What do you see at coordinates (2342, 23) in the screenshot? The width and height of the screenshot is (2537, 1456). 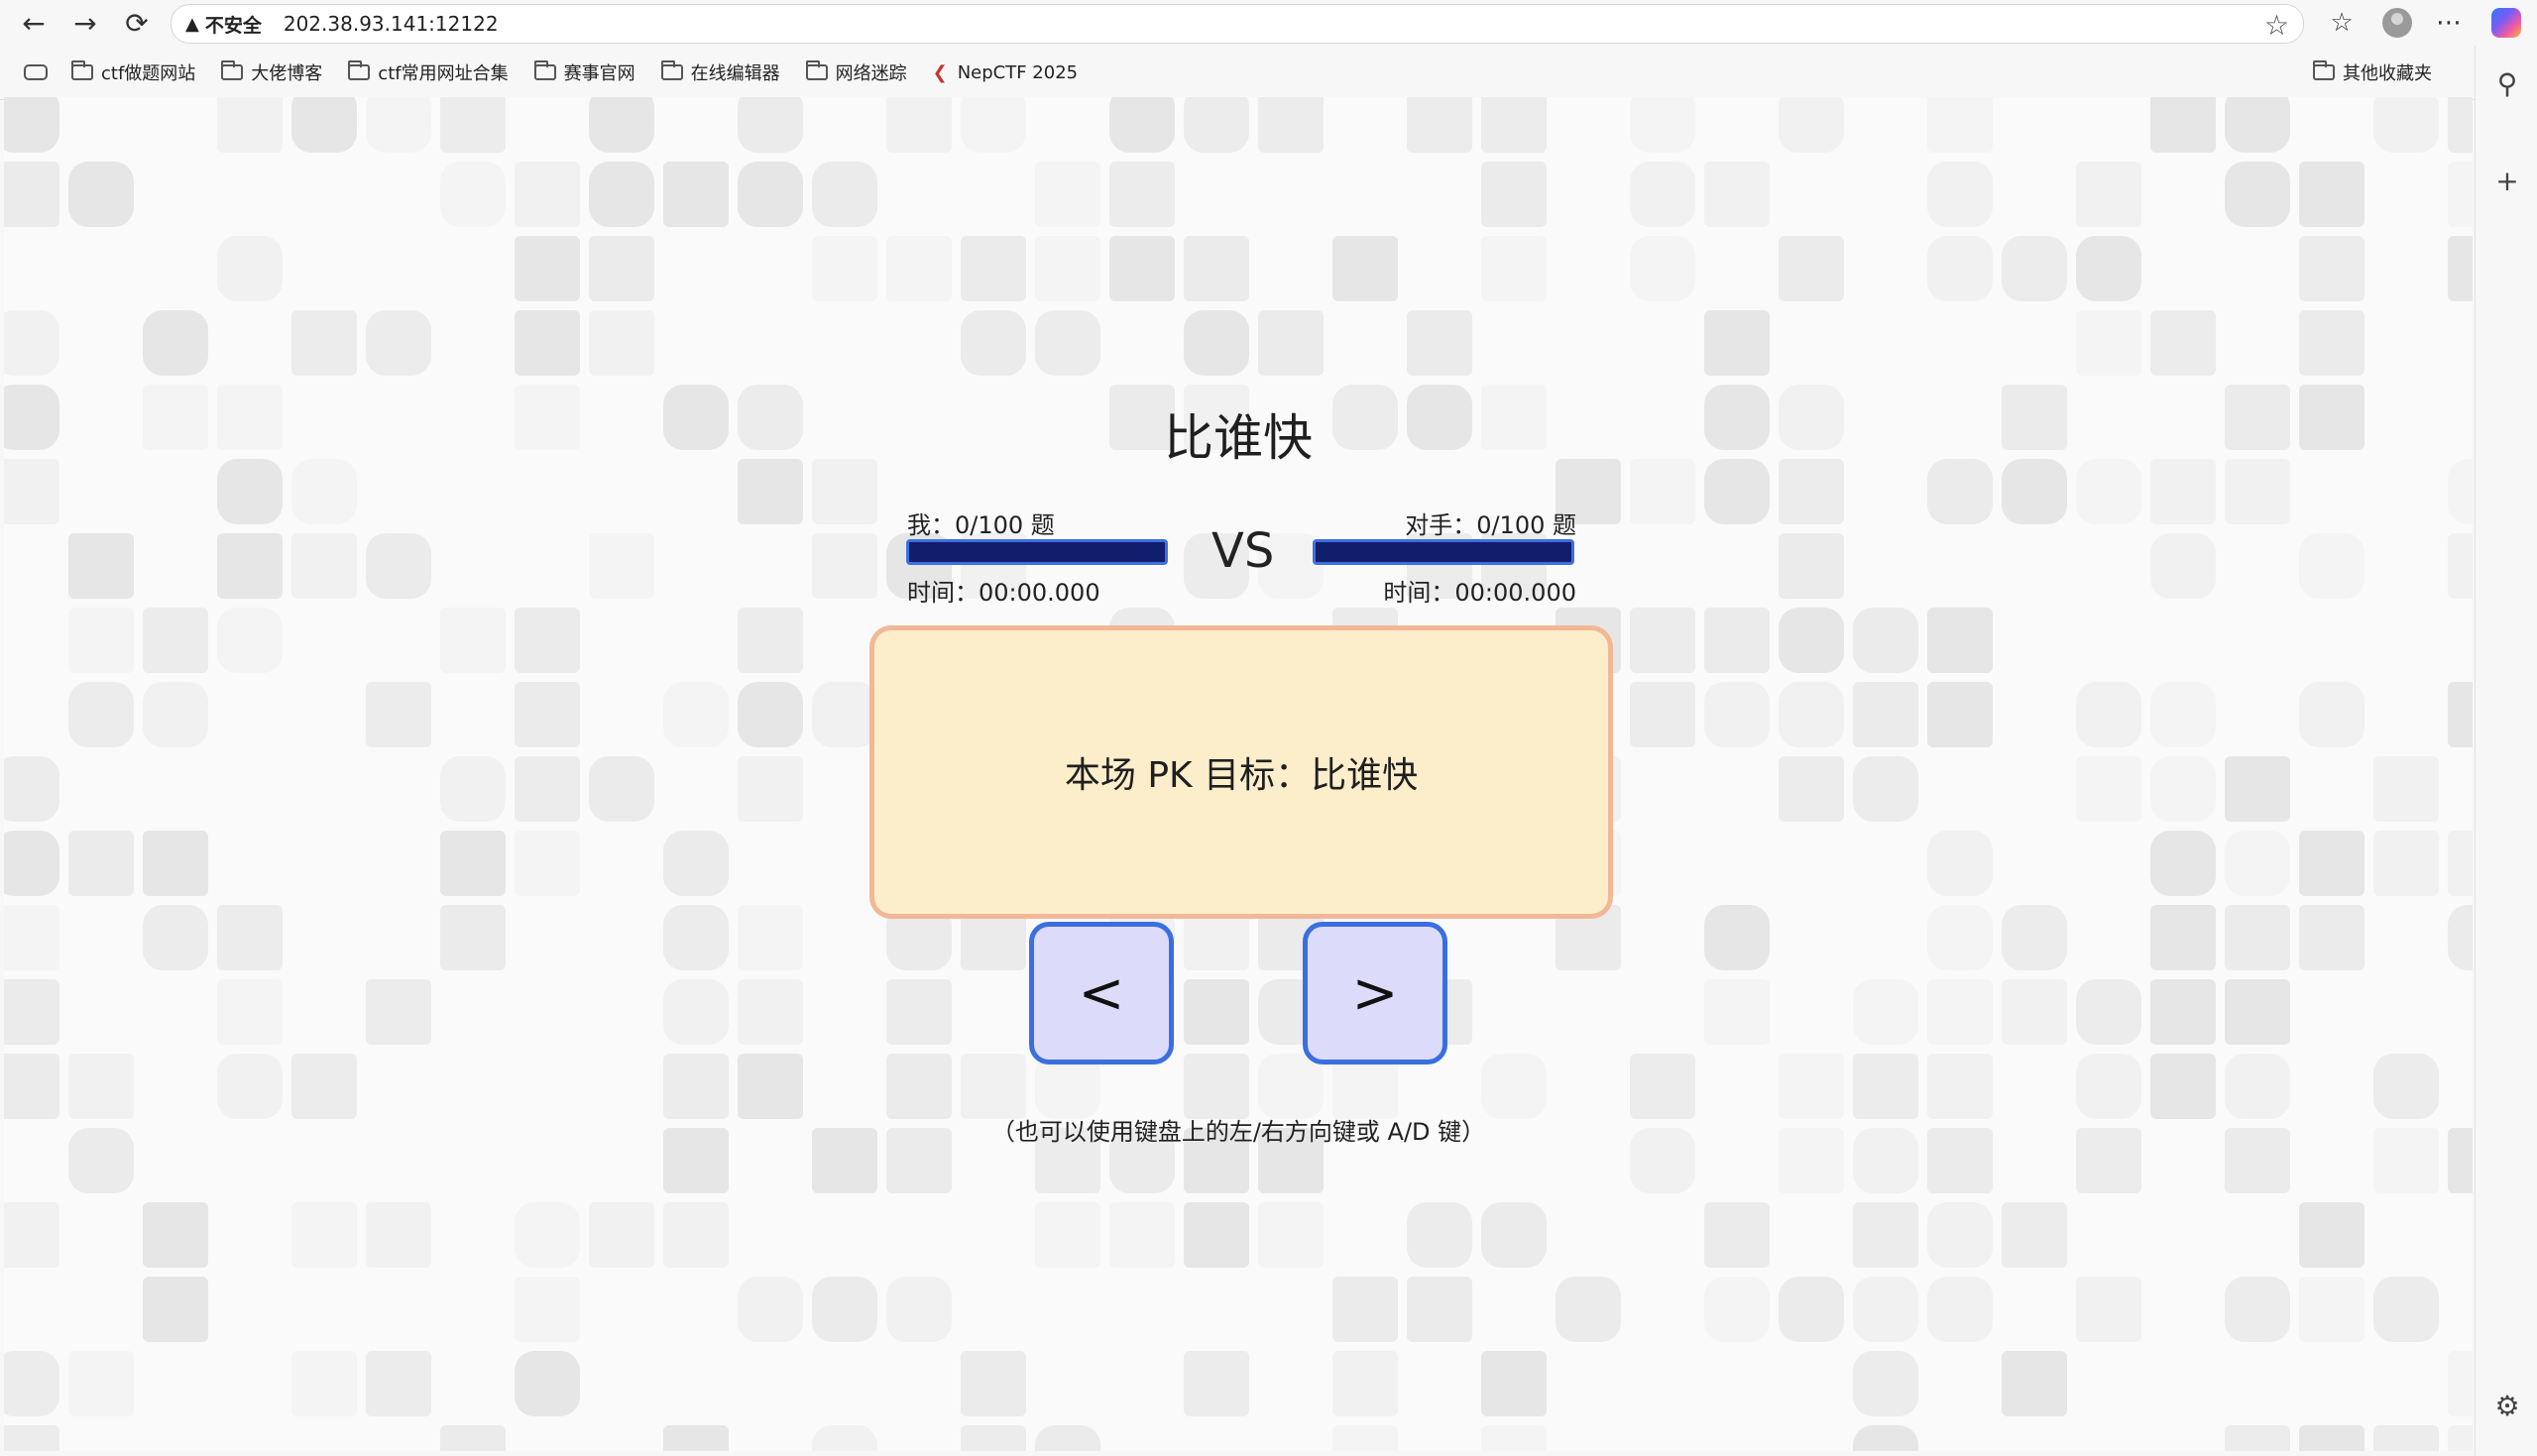 I see `favorites-icon: ☆` at bounding box center [2342, 23].